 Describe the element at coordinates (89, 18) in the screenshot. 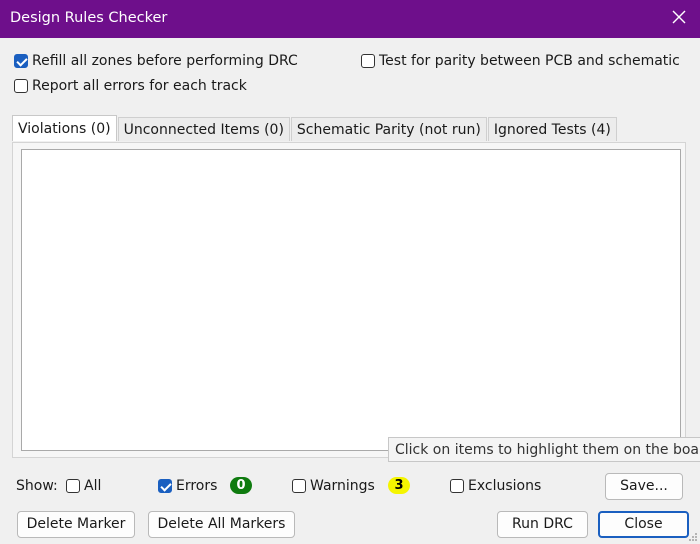

I see `window-title: Design Rules Checker` at that location.